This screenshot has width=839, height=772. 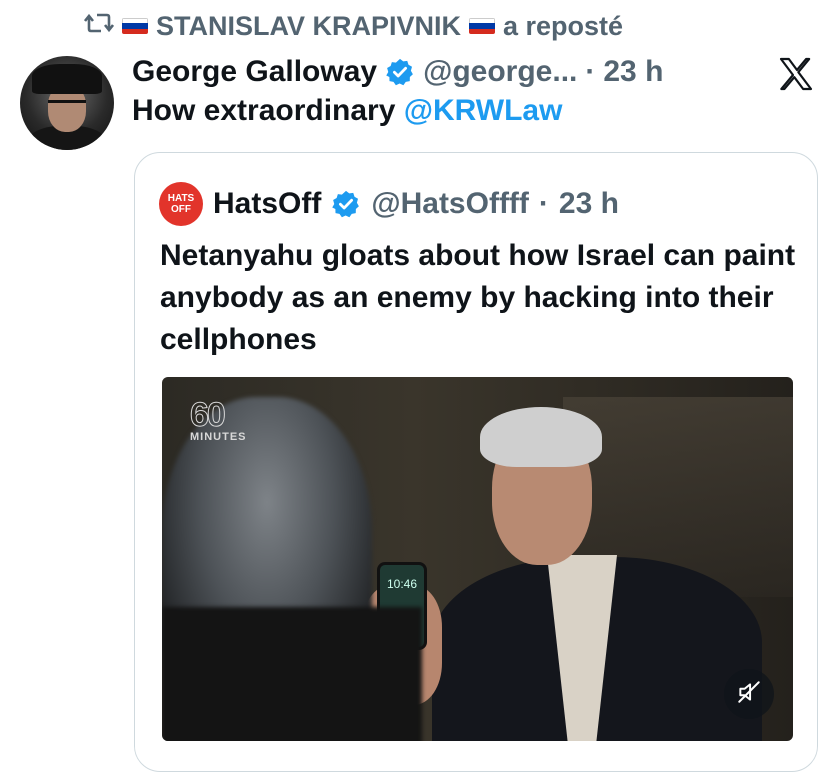 I want to click on repost-header: STANISLAV KRAPIVNIK a reposté, so click(x=353, y=26).